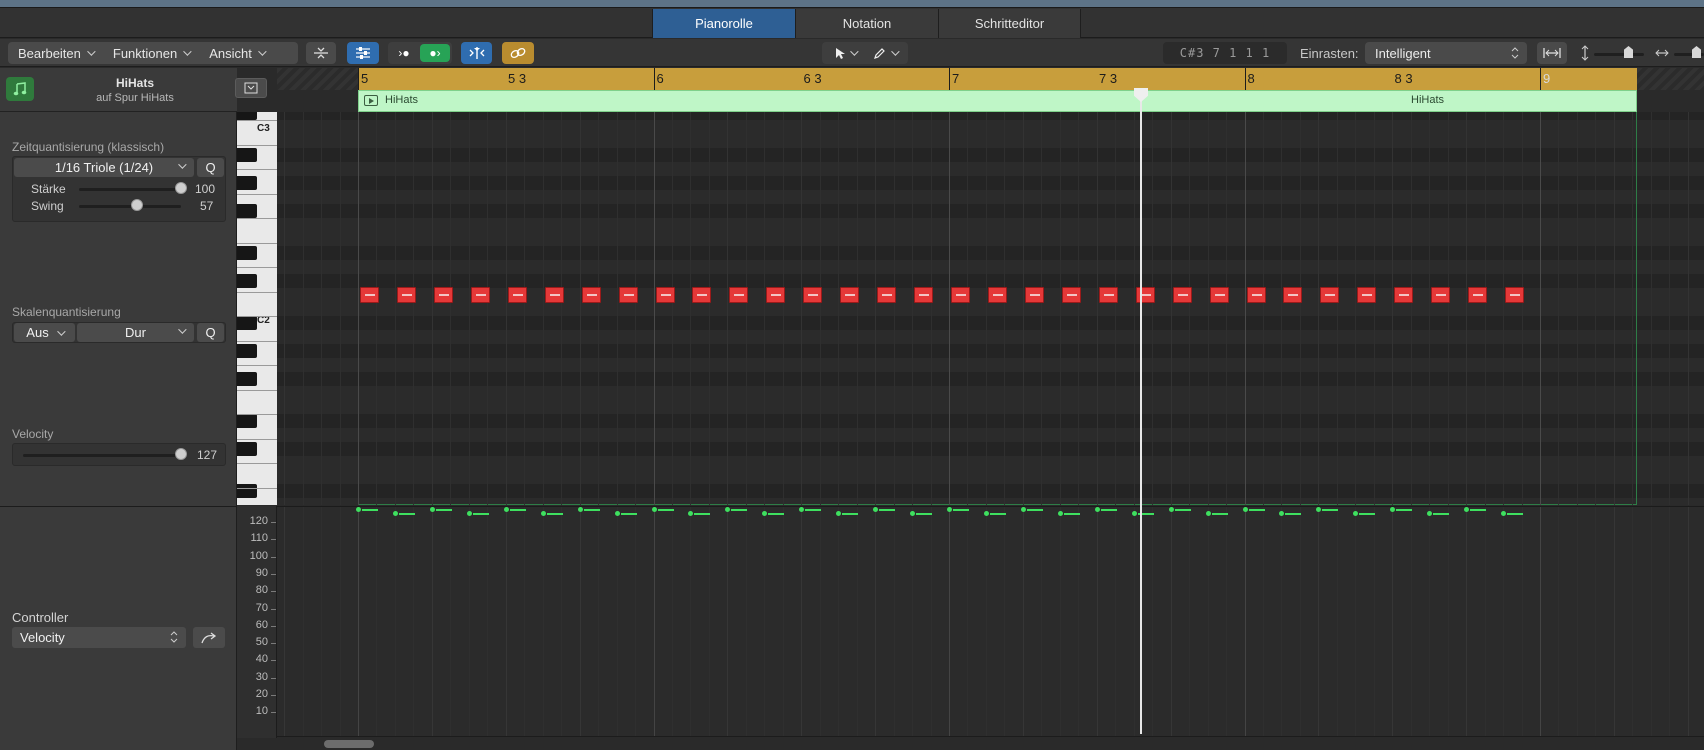 The image size is (1704, 750). Describe the element at coordinates (1009, 23) in the screenshot. I see `tab-schritteditor: Schritteditor` at that location.